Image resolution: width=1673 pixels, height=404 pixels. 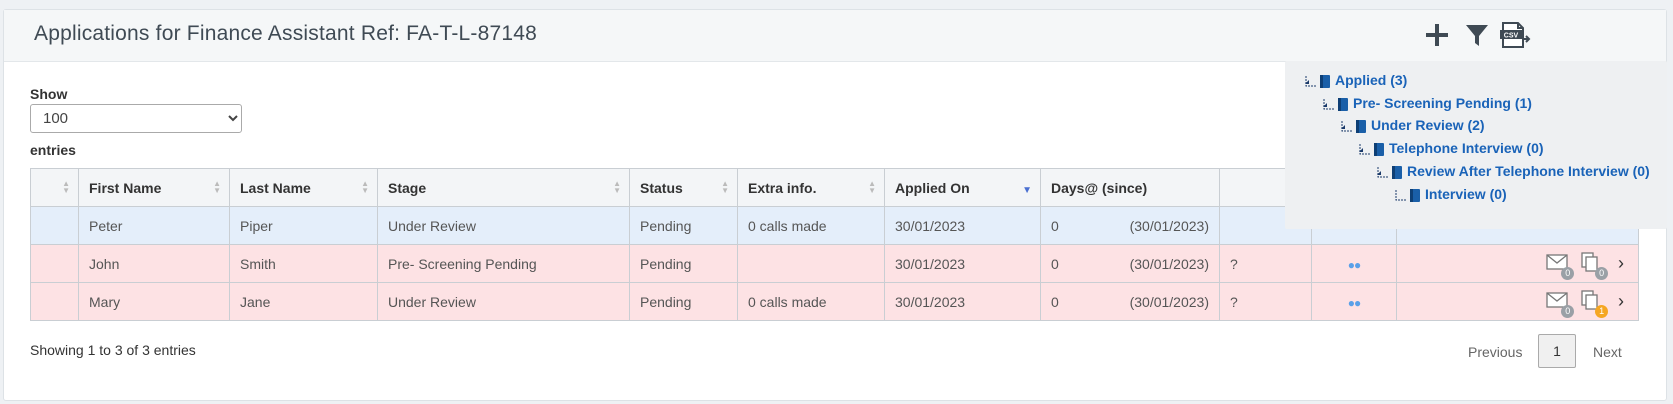 I want to click on csv-icon: CSV, so click(x=1514, y=35).